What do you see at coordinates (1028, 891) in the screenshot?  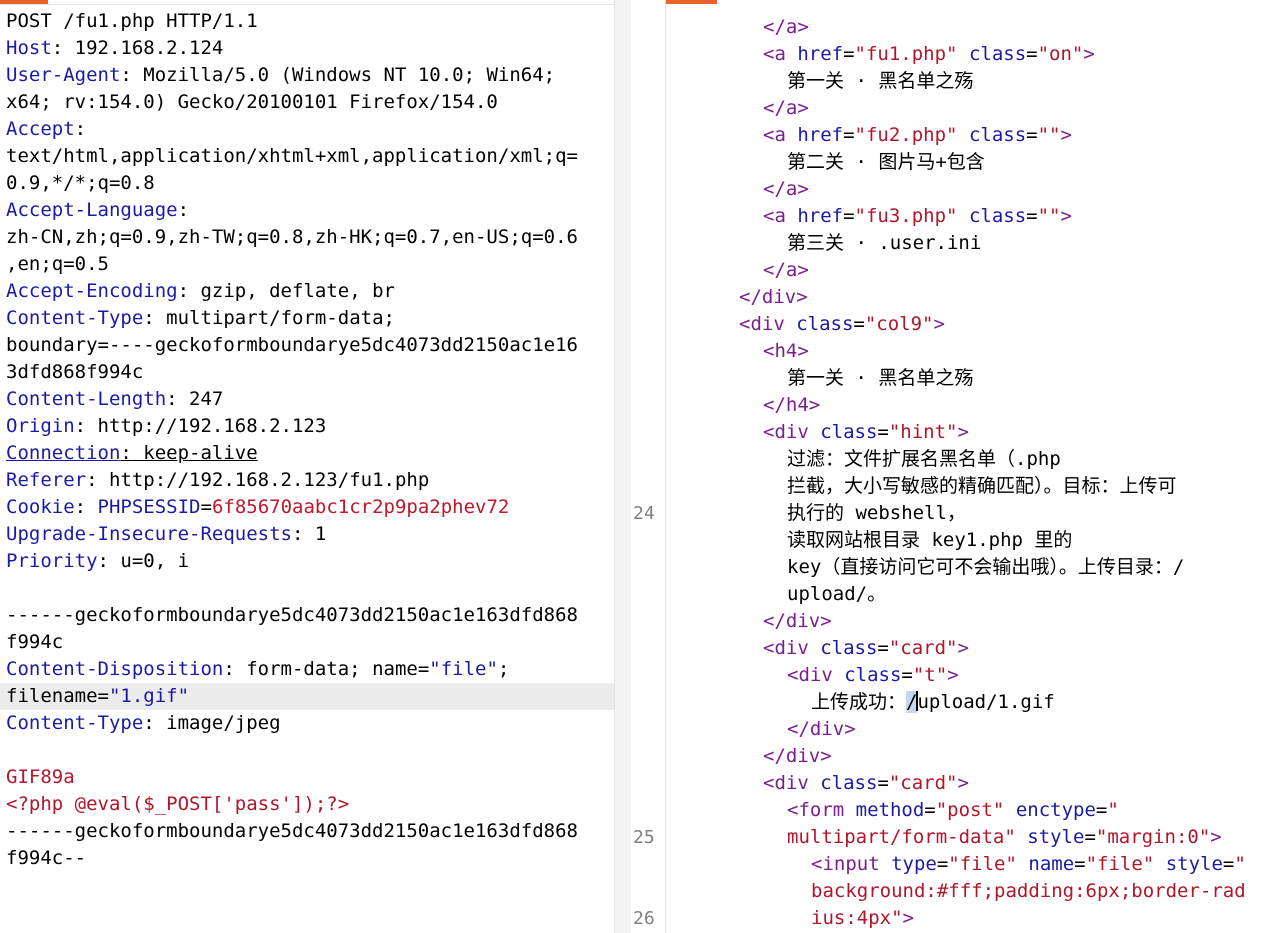 I see `token-str: background:#fff;padding:6px;border-rad` at bounding box center [1028, 891].